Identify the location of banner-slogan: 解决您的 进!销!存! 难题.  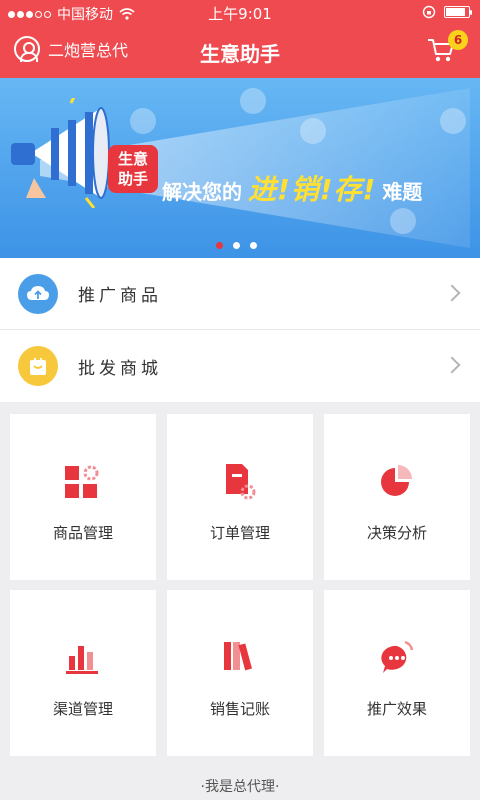
(292, 188).